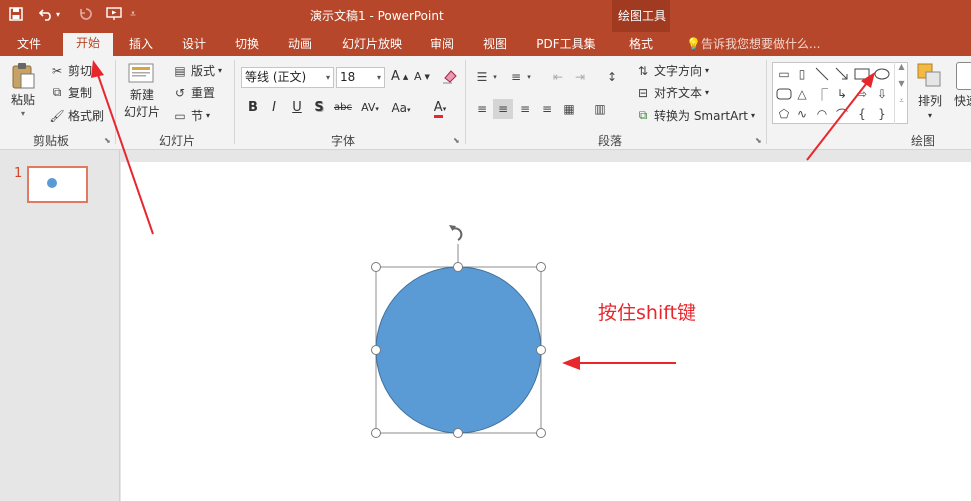 This screenshot has height=501, width=971. Describe the element at coordinates (122, 147) in the screenshot. I see `annotation-arrow-home-tab` at that location.